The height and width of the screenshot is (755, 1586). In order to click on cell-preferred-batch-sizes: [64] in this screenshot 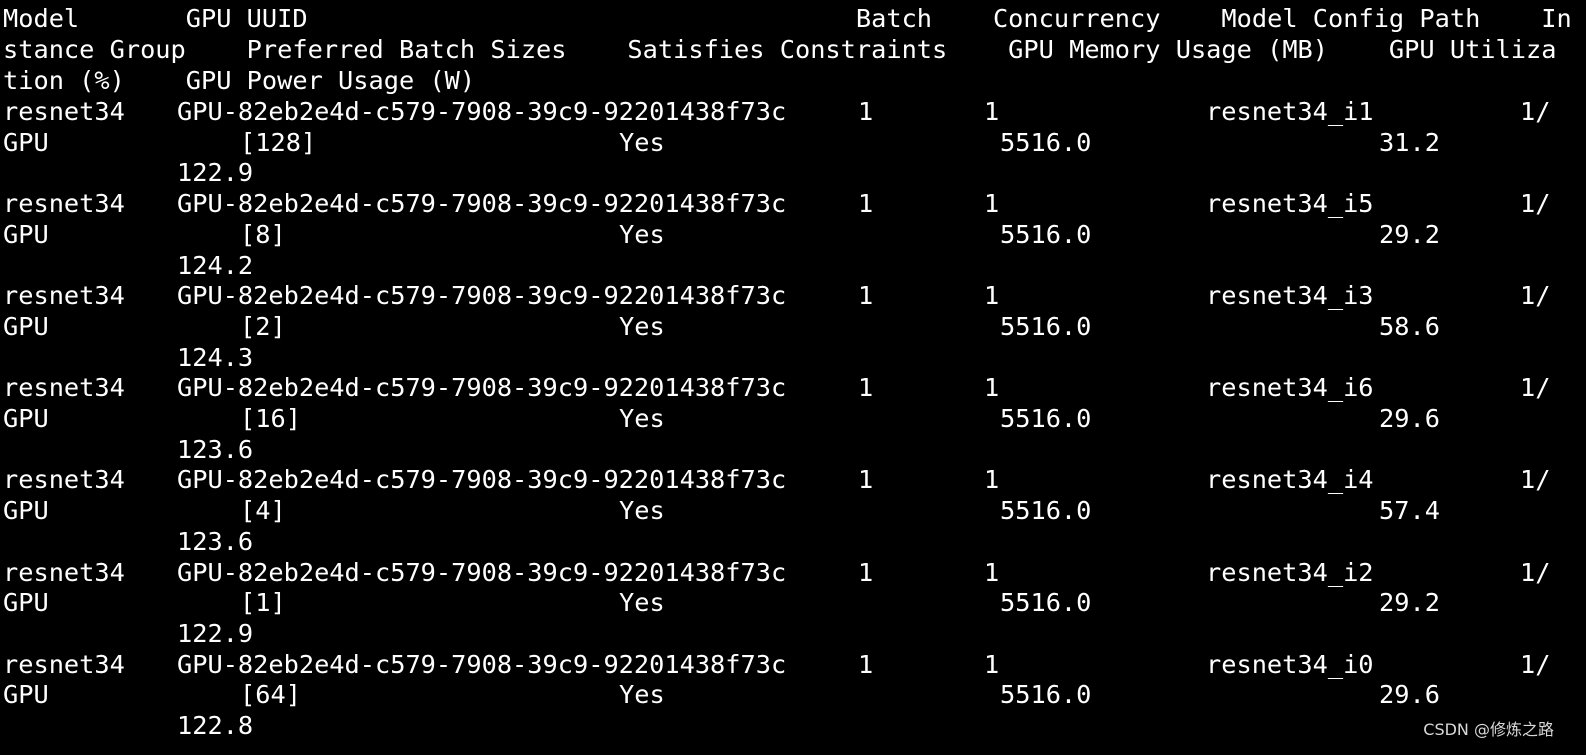, I will do `click(270, 695)`.